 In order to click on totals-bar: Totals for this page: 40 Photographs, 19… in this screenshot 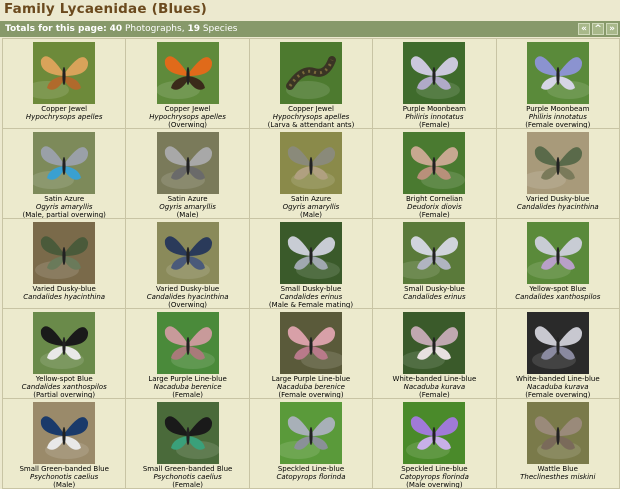, I will do `click(310, 29)`.